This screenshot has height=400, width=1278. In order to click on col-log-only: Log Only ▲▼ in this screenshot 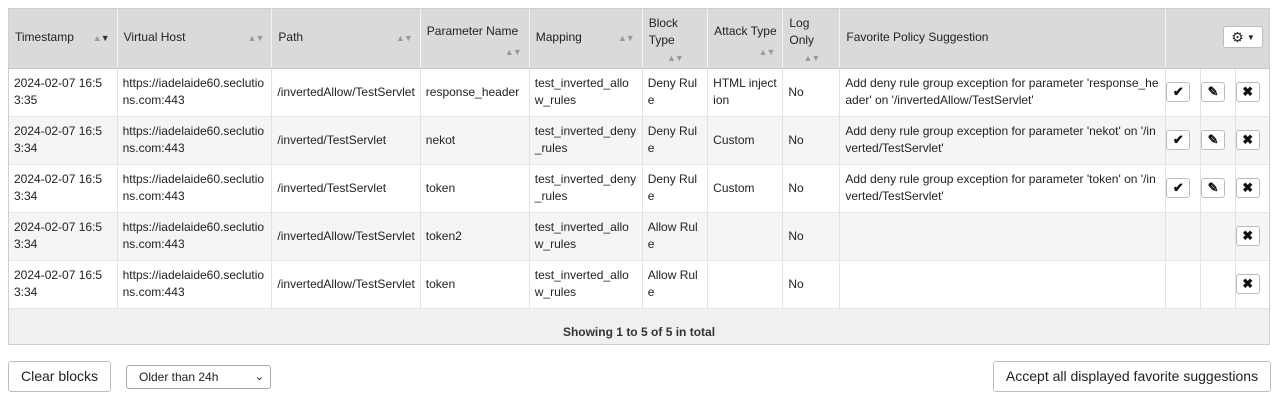, I will do `click(811, 39)`.